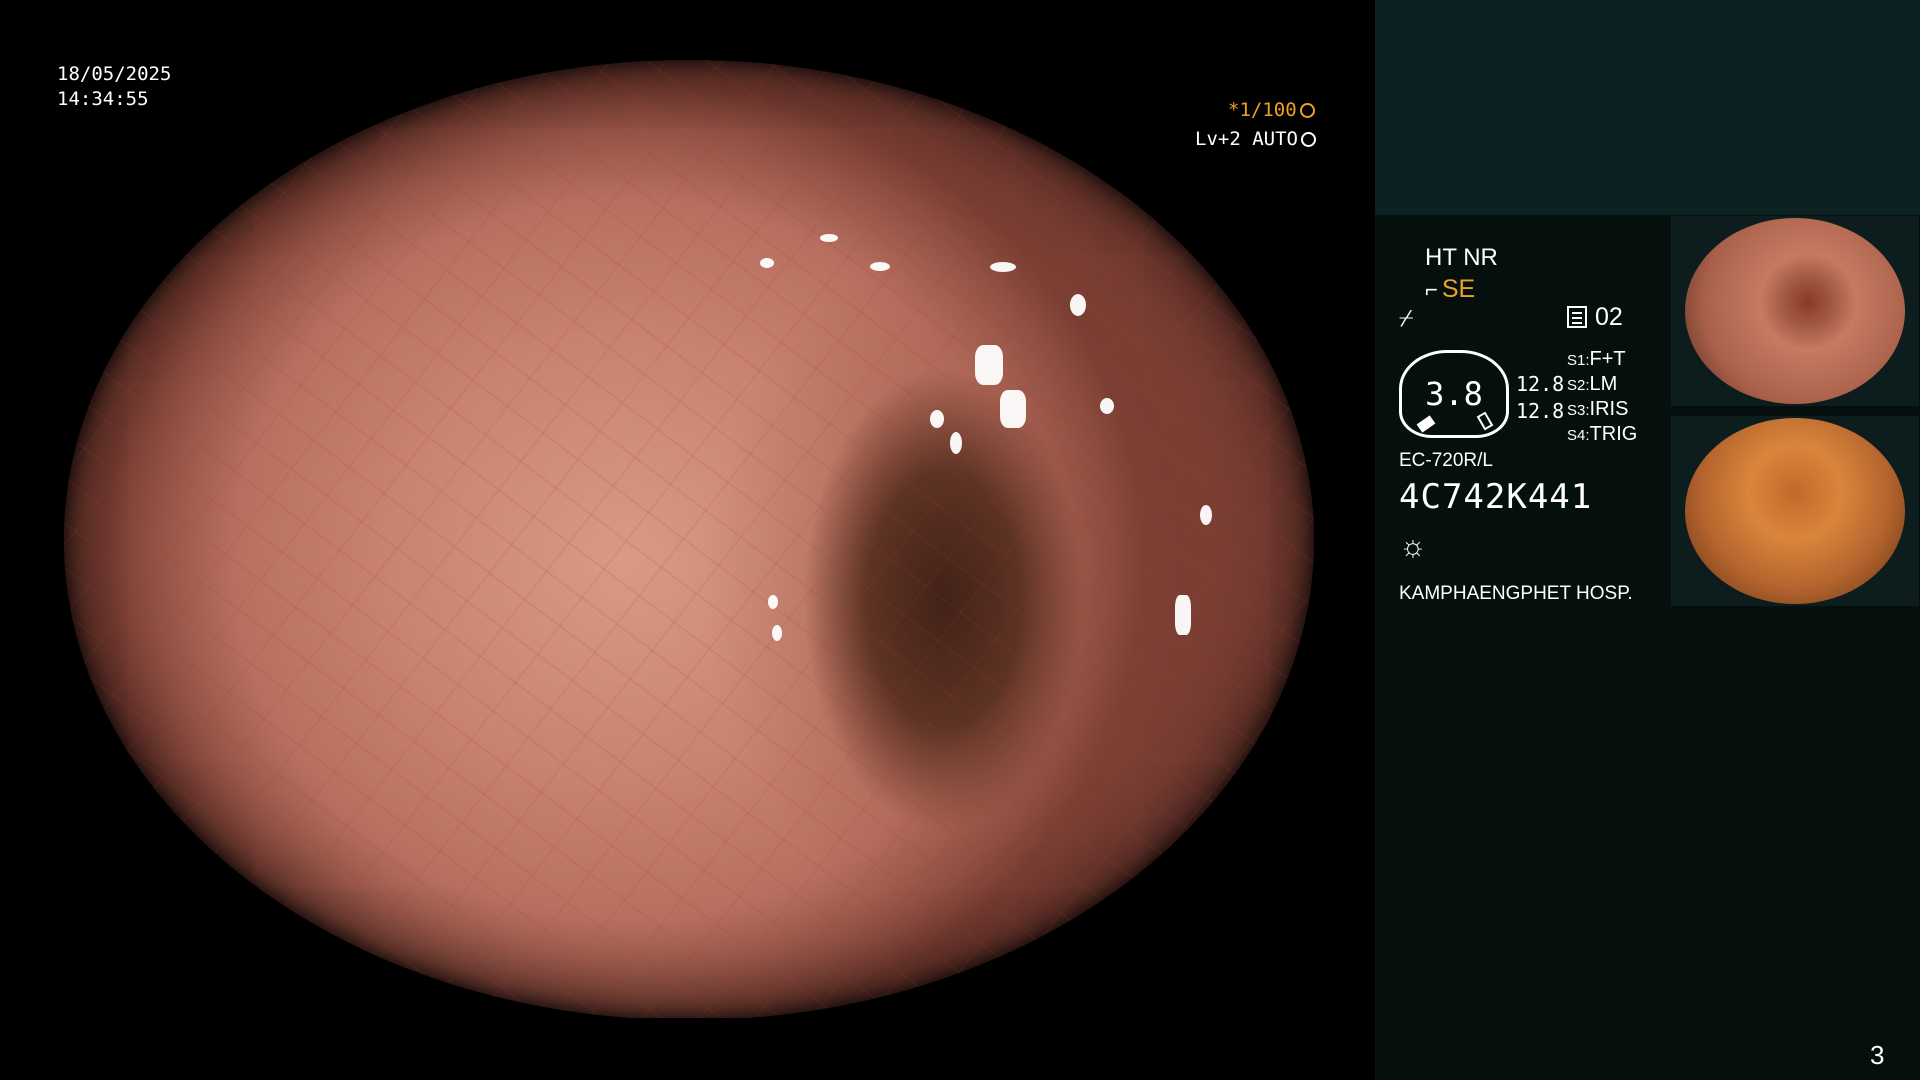 Image resolution: width=1920 pixels, height=1080 pixels. What do you see at coordinates (687, 1049) in the screenshot?
I see `viewport-mask-bottom` at bounding box center [687, 1049].